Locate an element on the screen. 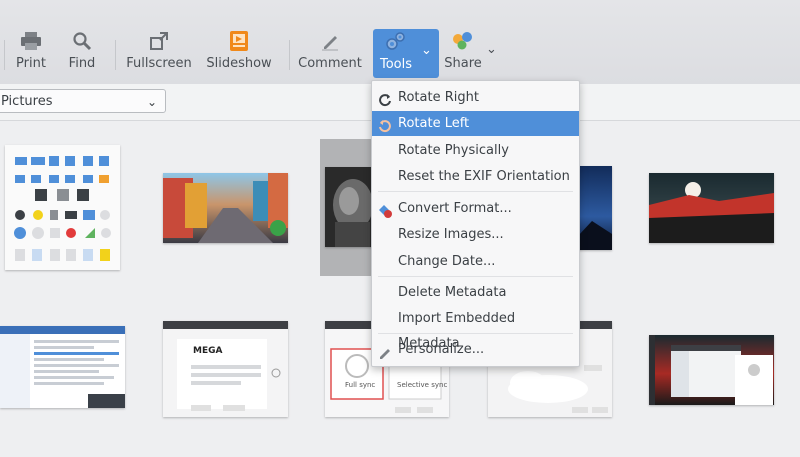 This screenshot has width=800, height=457. slideshow-button: Slideshow is located at coordinates (239, 54).